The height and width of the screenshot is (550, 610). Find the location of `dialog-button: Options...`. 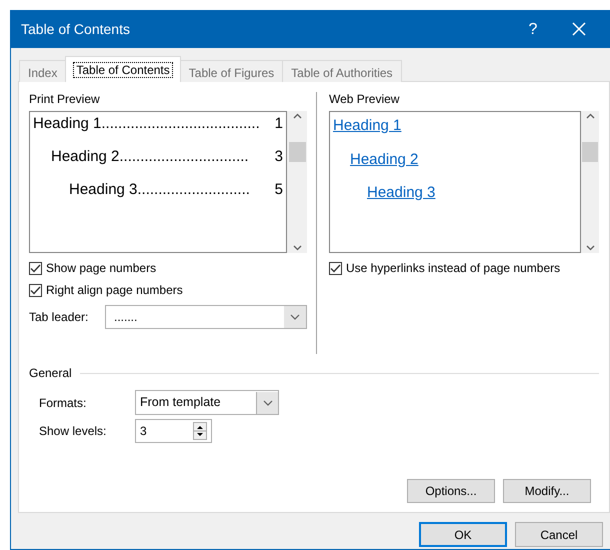

dialog-button: Options... is located at coordinates (451, 491).